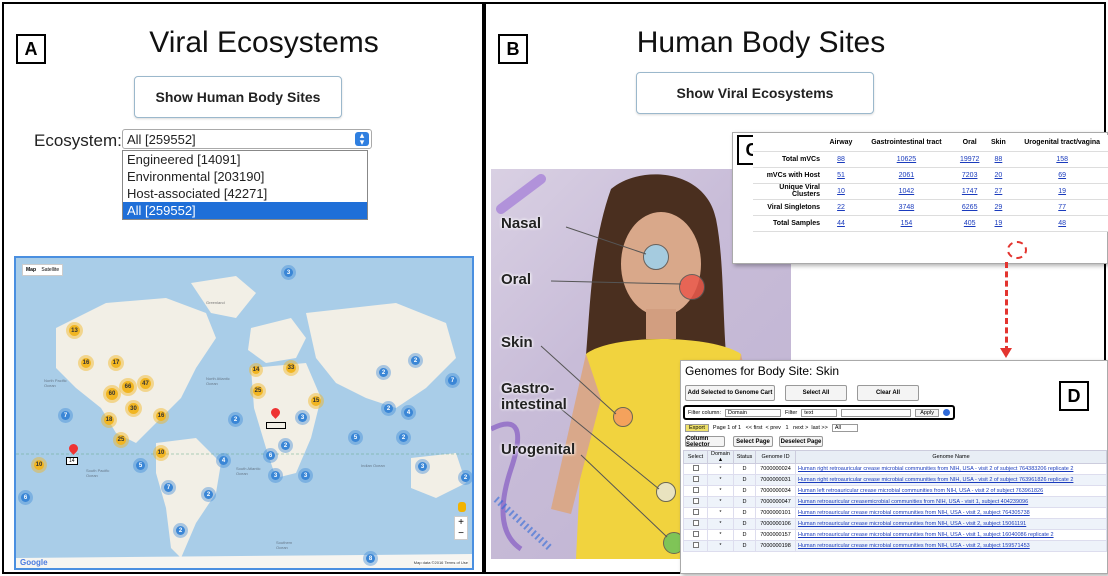 Image resolution: width=1108 pixels, height=576 pixels. Describe the element at coordinates (753, 441) in the screenshot. I see `select-page-button: Select Page` at that location.